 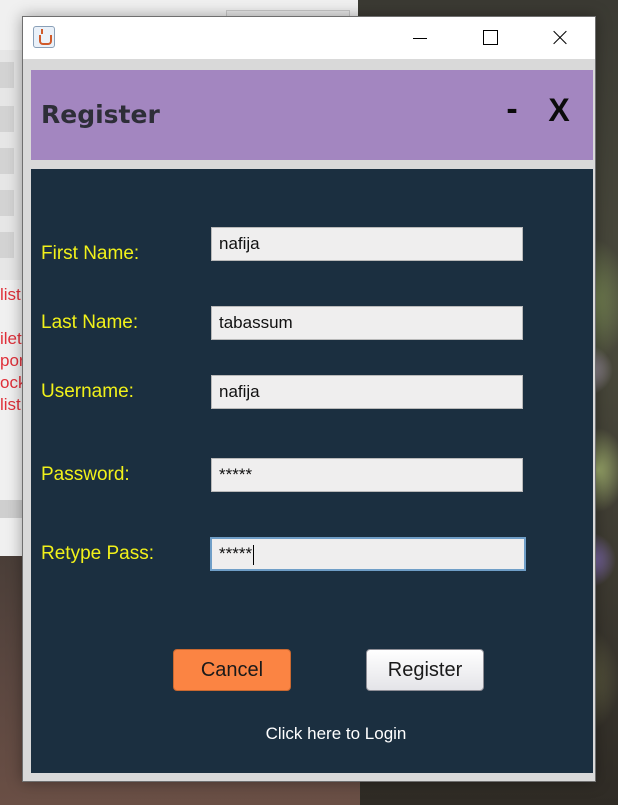 I want to click on retype-password-input: *****, so click(x=368, y=554).